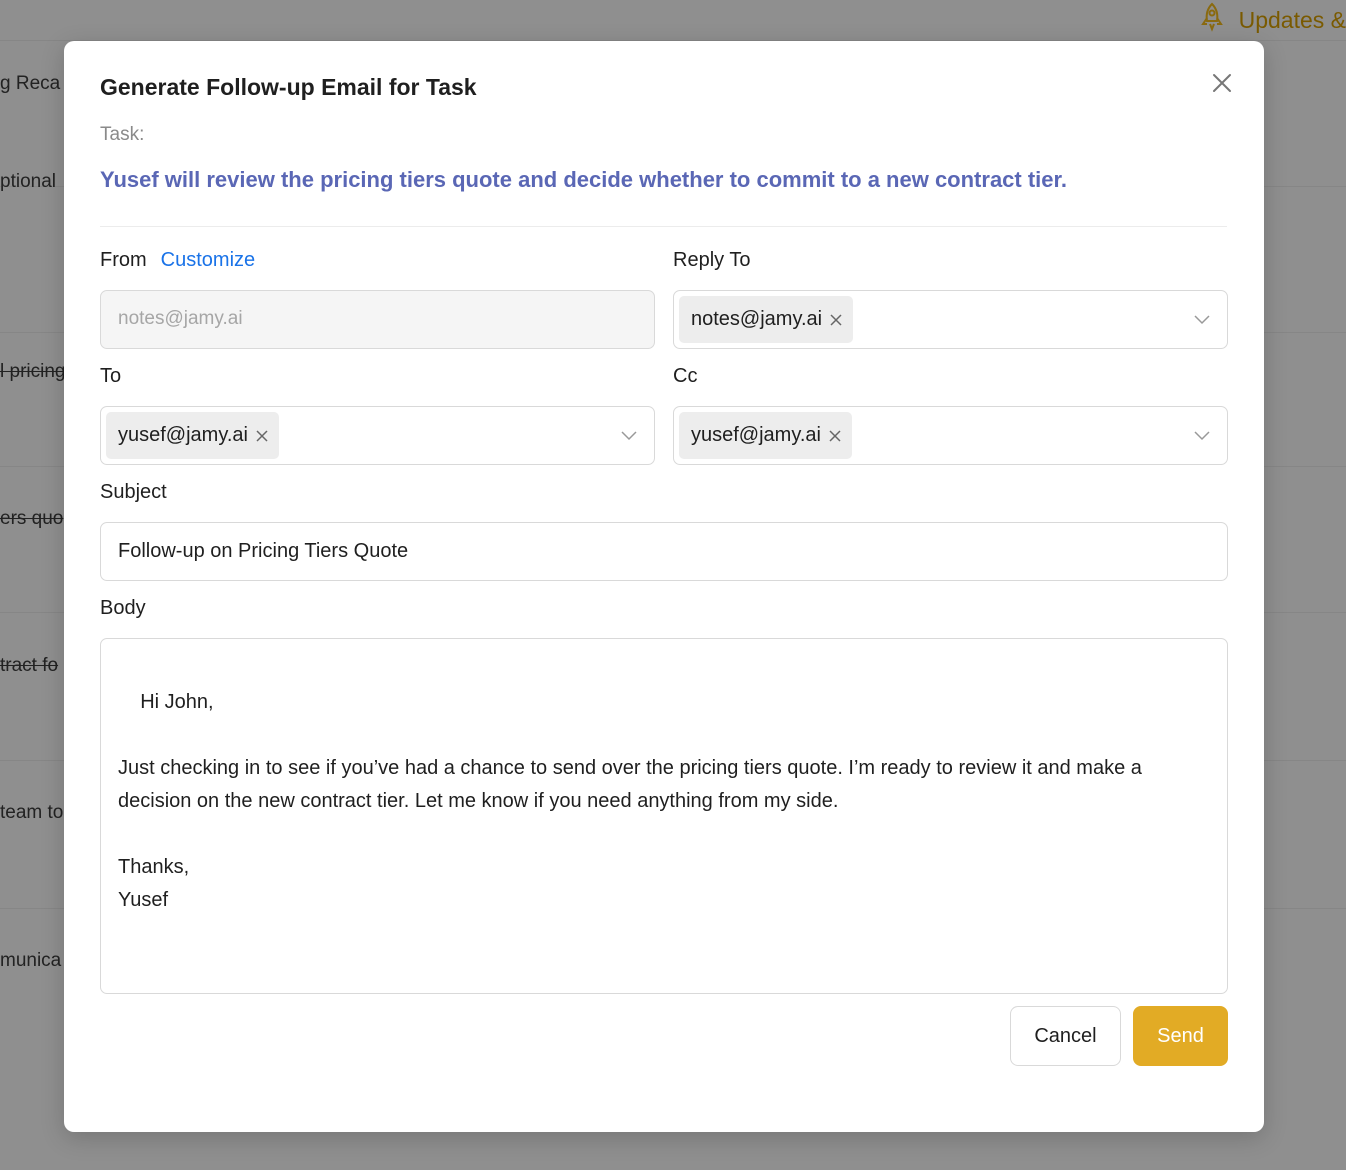 The width and height of the screenshot is (1346, 1170). What do you see at coordinates (28, 181) in the screenshot?
I see `bg-row-text: ptional` at bounding box center [28, 181].